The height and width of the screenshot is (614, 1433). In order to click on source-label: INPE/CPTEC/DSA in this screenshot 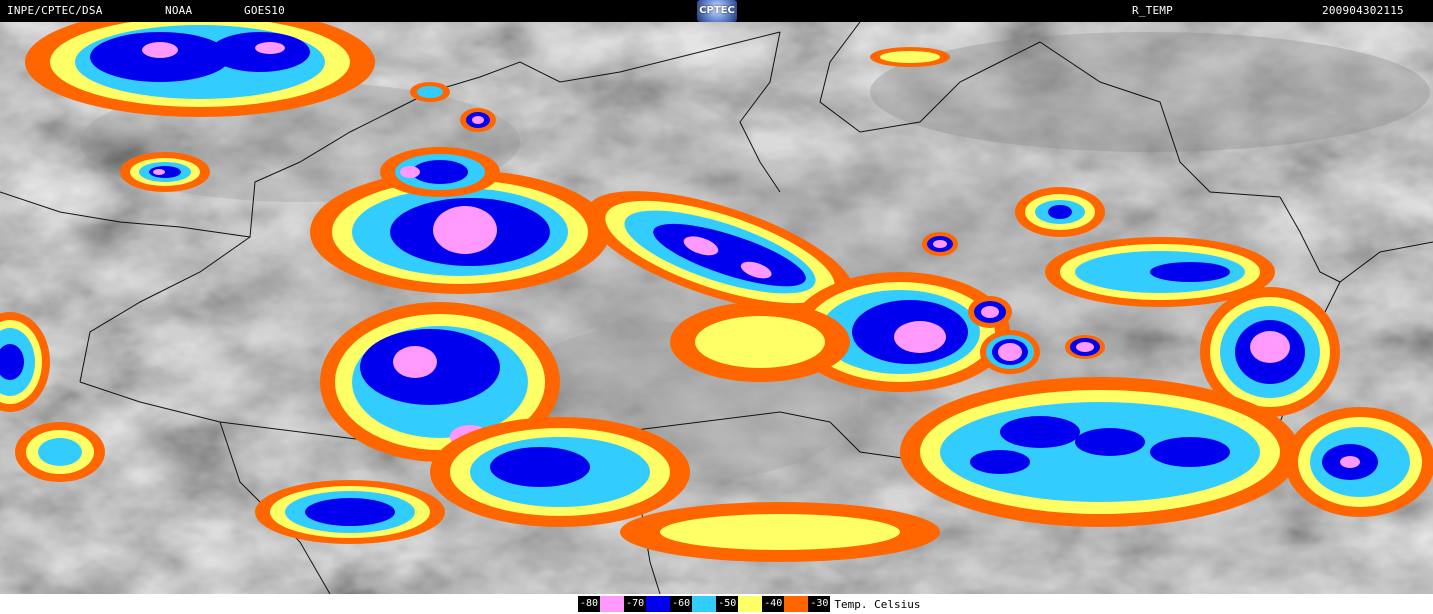, I will do `click(55, 10)`.